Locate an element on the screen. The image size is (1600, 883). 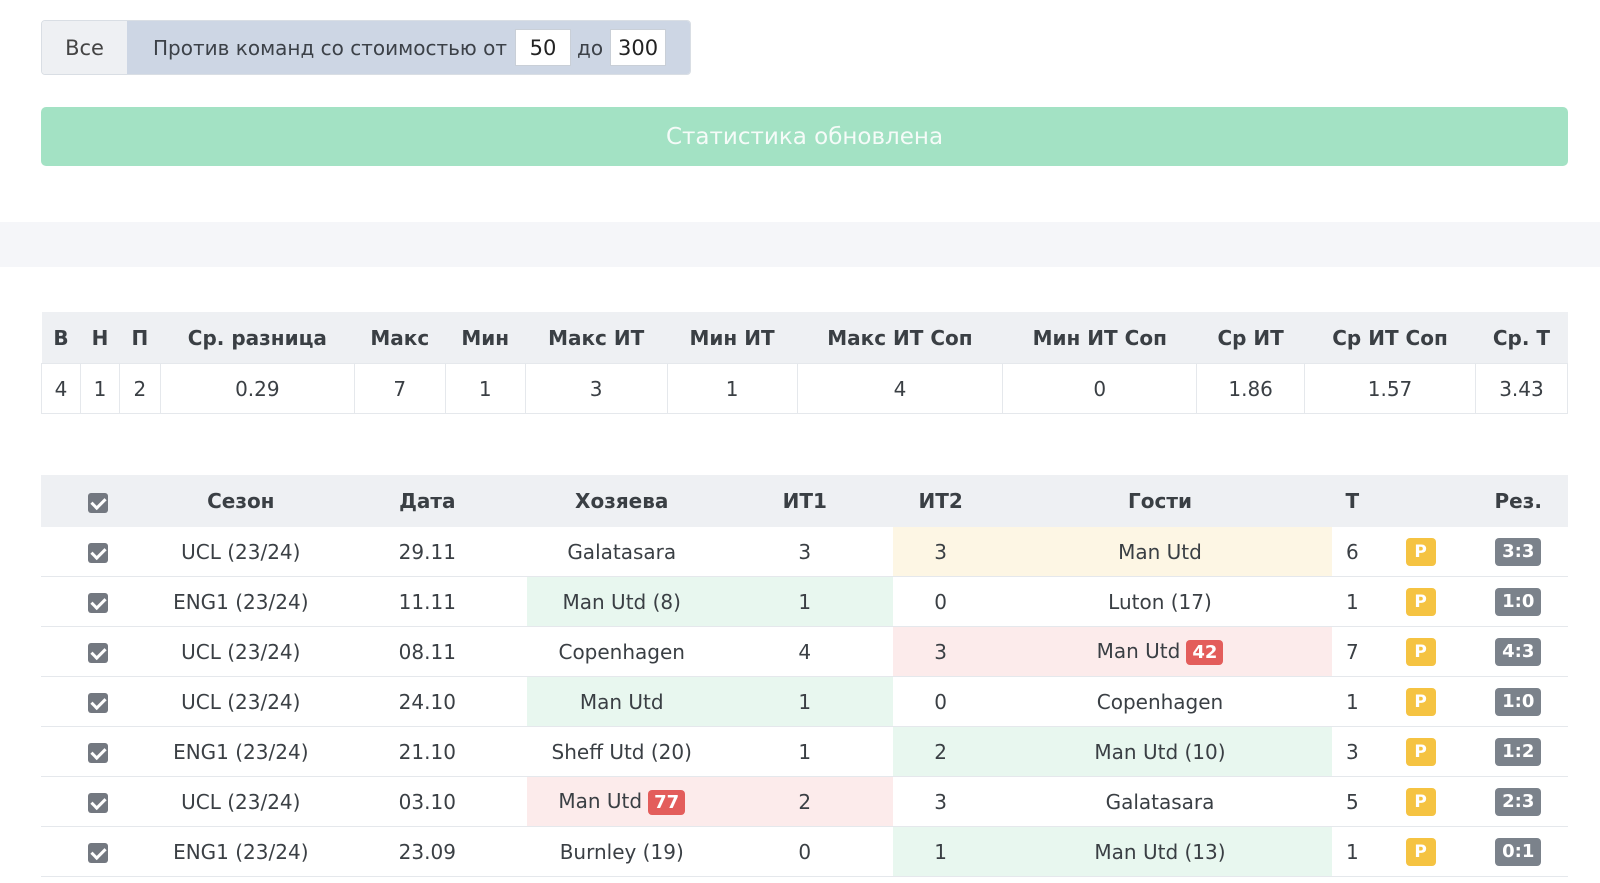
summary-header: Ср ИТ is located at coordinates (1250, 338).